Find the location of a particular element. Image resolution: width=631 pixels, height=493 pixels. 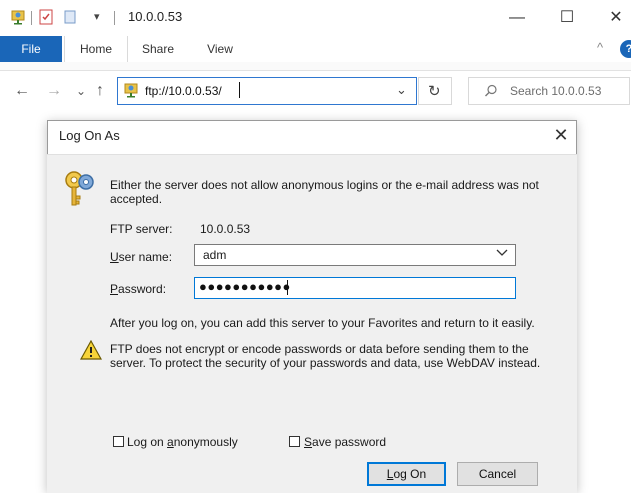

chevron-down-icon is located at coordinates (502, 254).